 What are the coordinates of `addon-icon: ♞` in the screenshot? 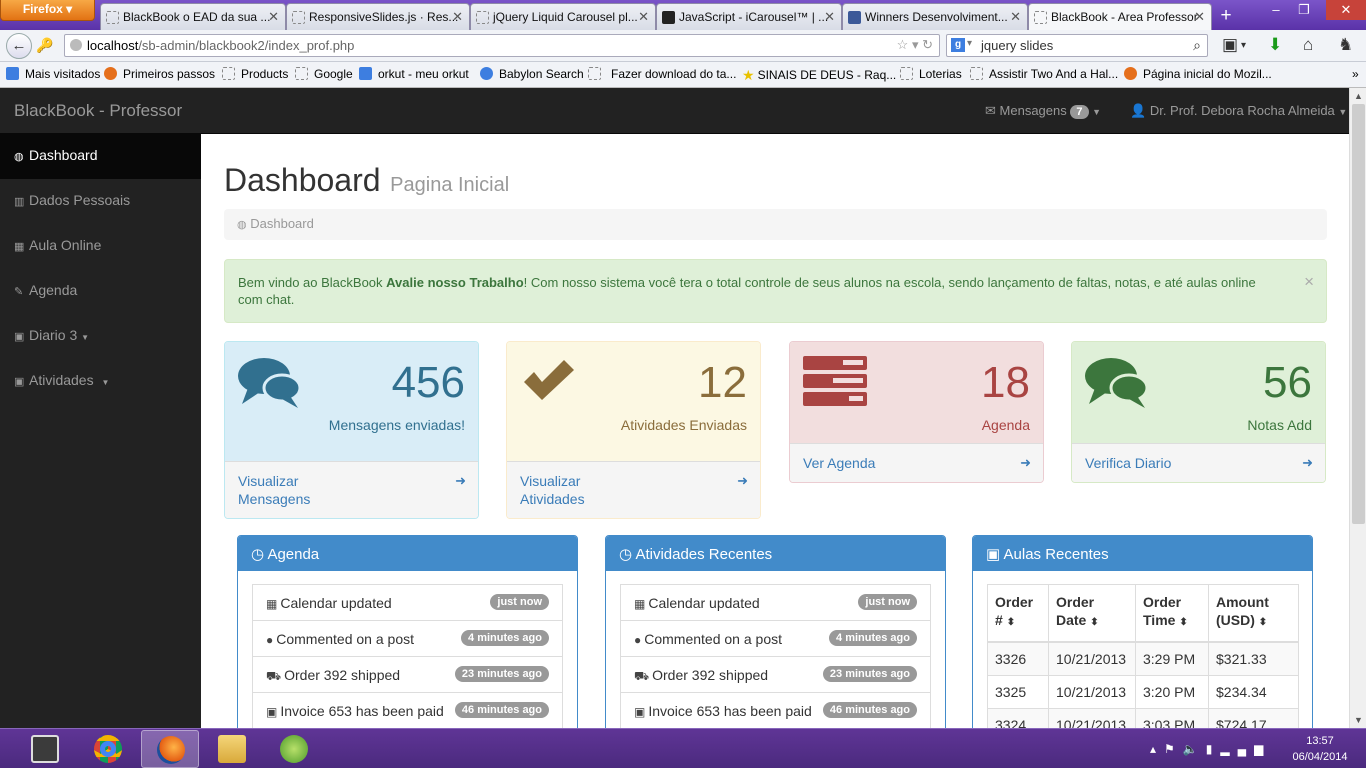 It's located at (1345, 45).